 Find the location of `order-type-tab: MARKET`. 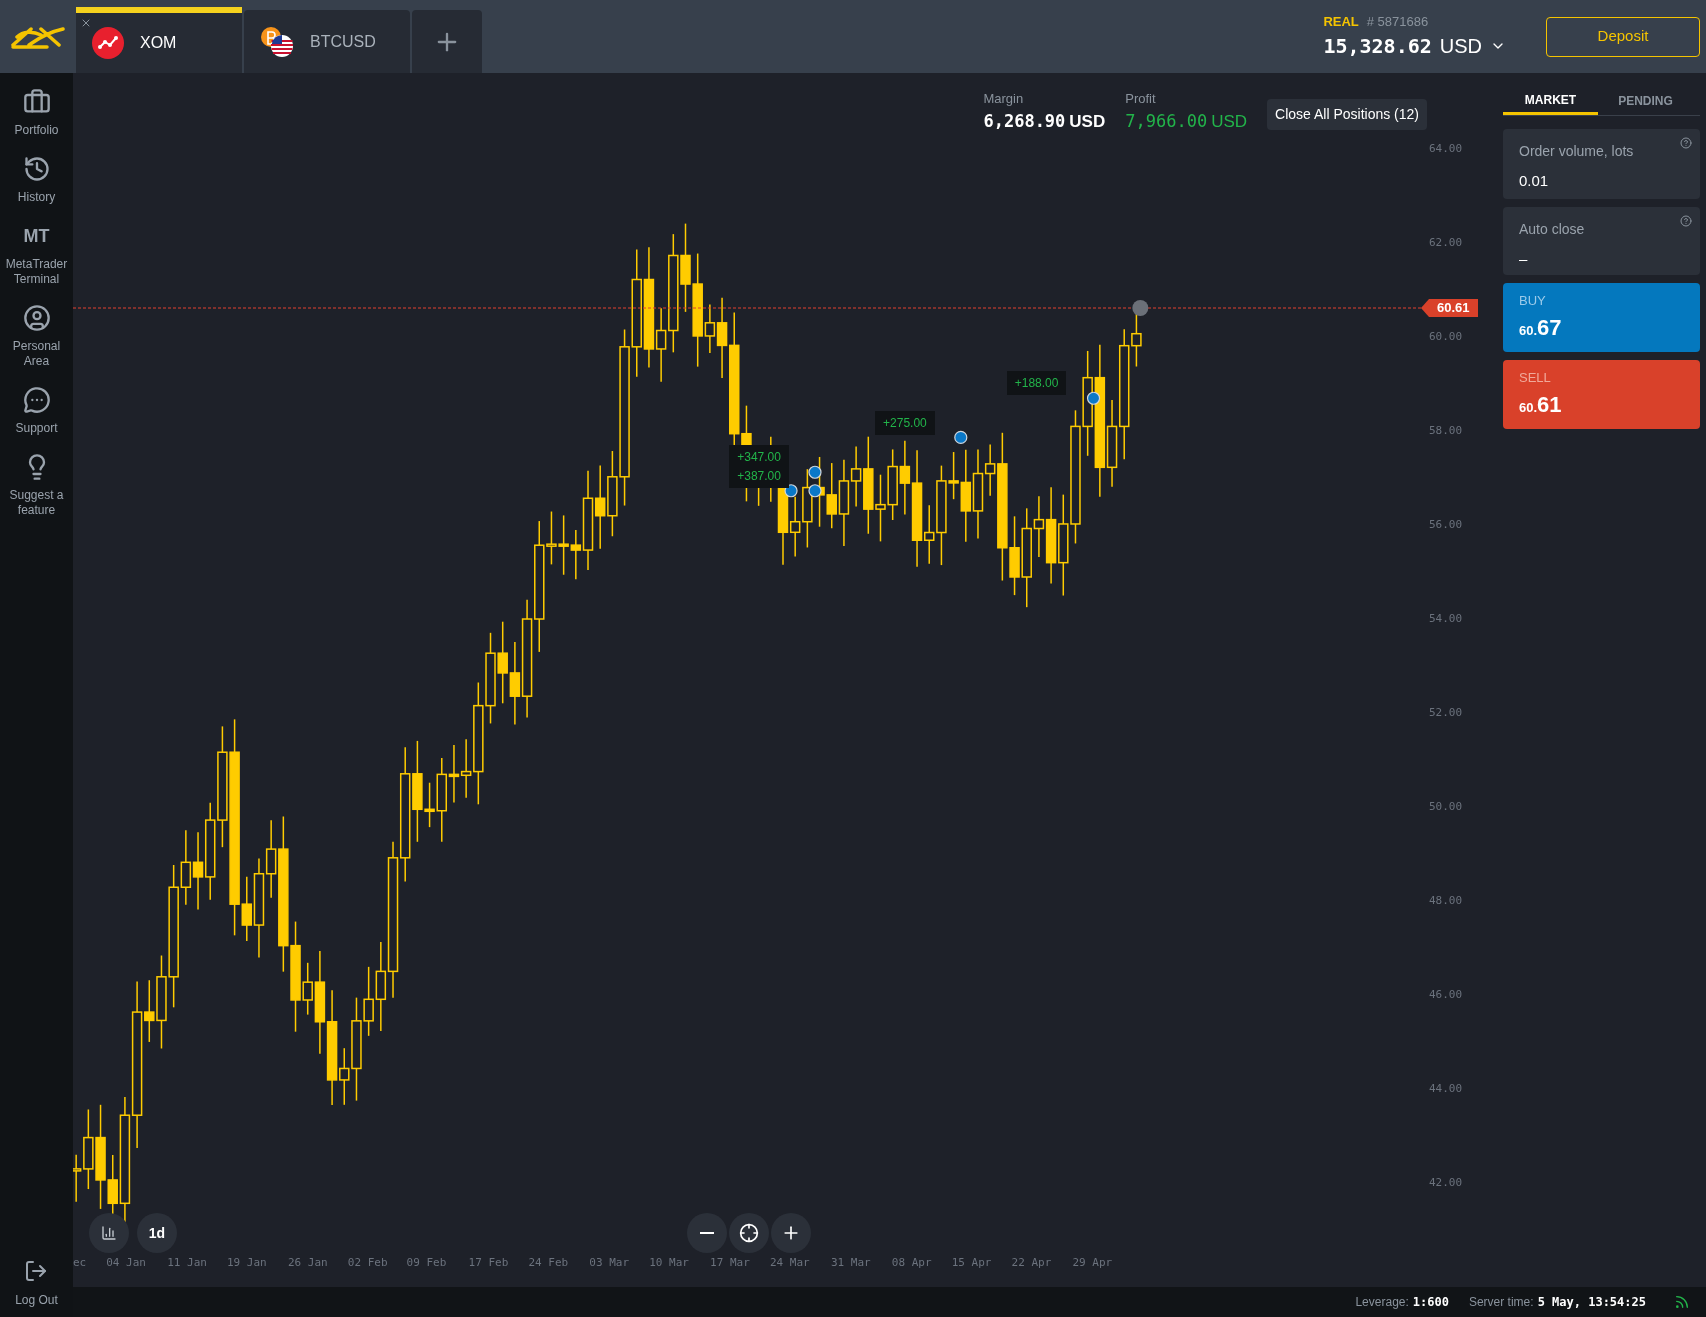

order-type-tab: MARKET is located at coordinates (1550, 101).